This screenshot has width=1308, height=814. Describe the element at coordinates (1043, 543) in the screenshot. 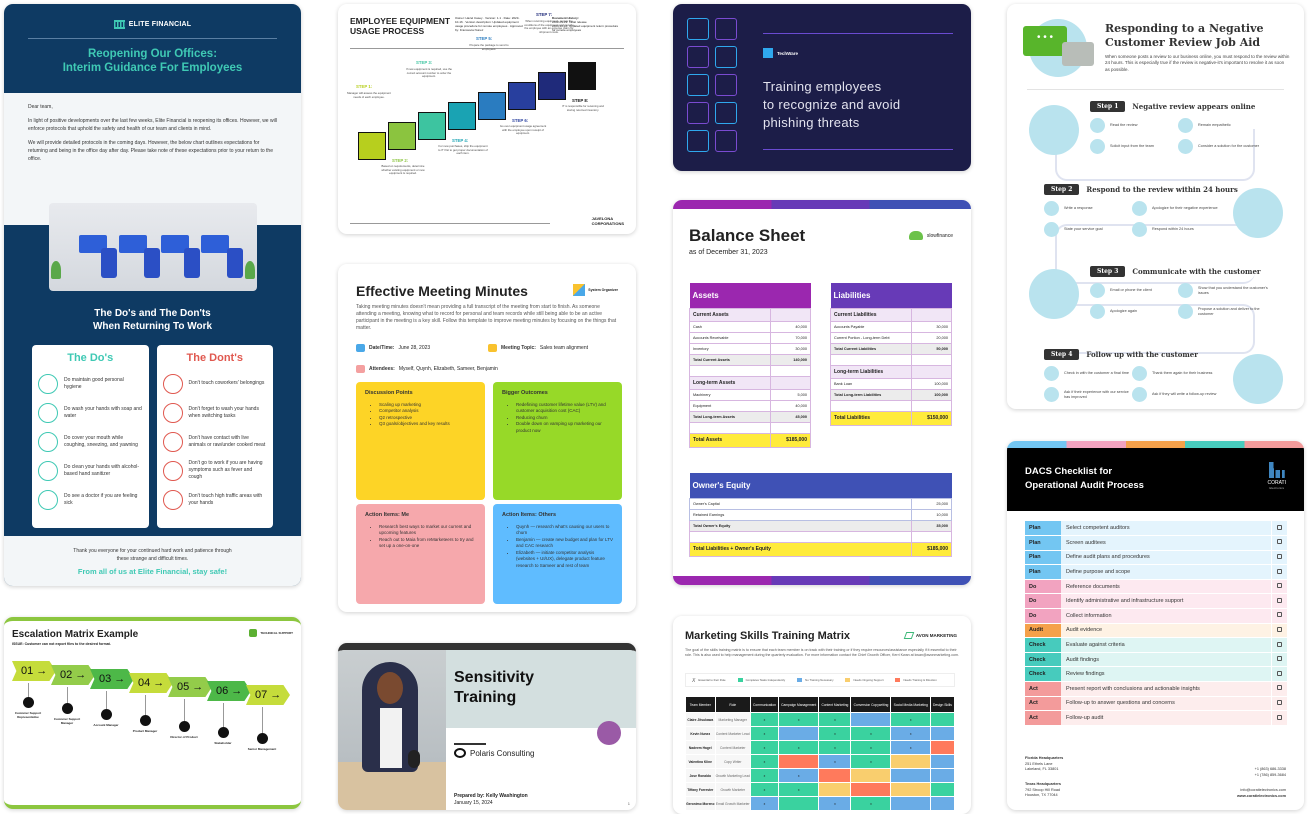

I see `phase-label: Plan` at that location.